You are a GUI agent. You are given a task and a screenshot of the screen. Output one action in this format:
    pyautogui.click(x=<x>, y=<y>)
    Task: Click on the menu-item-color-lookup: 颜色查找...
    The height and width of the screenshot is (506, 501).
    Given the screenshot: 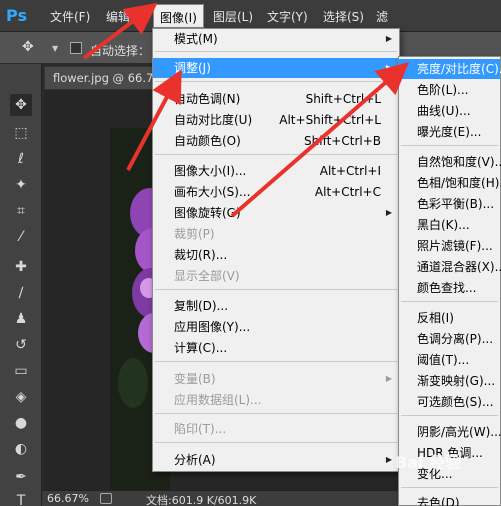 What is the action you would take?
    pyautogui.click(x=449, y=288)
    